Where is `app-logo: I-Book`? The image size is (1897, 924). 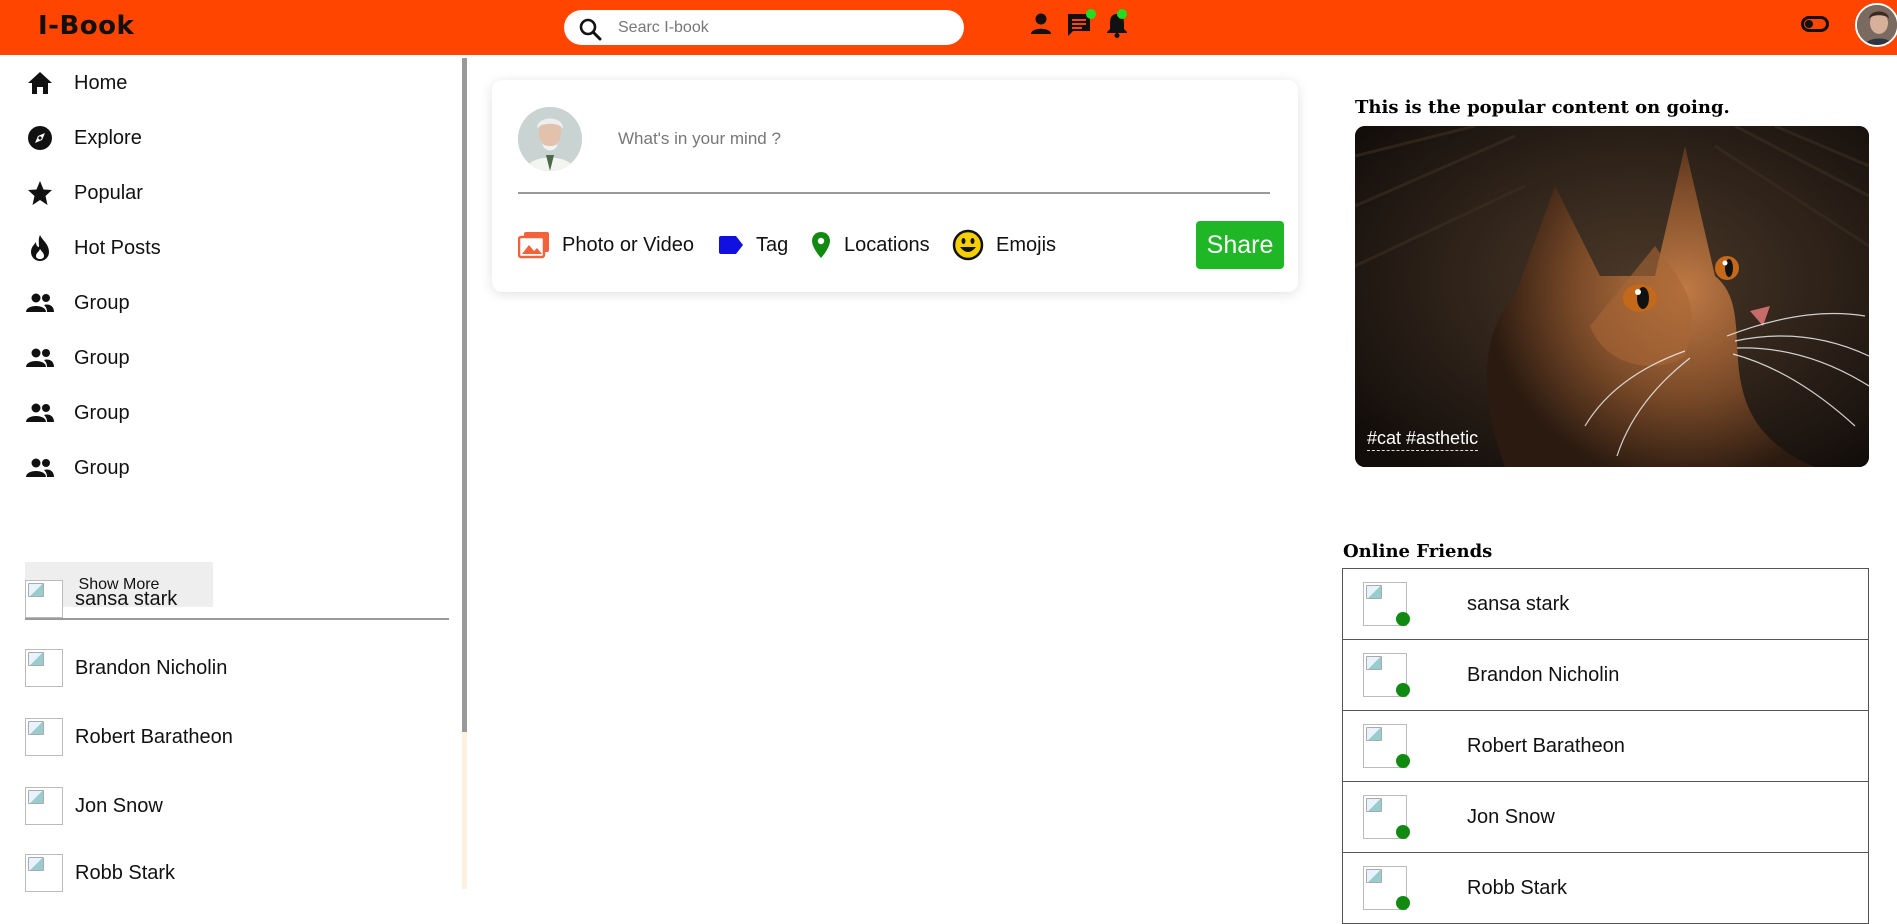 app-logo: I-Book is located at coordinates (86, 26).